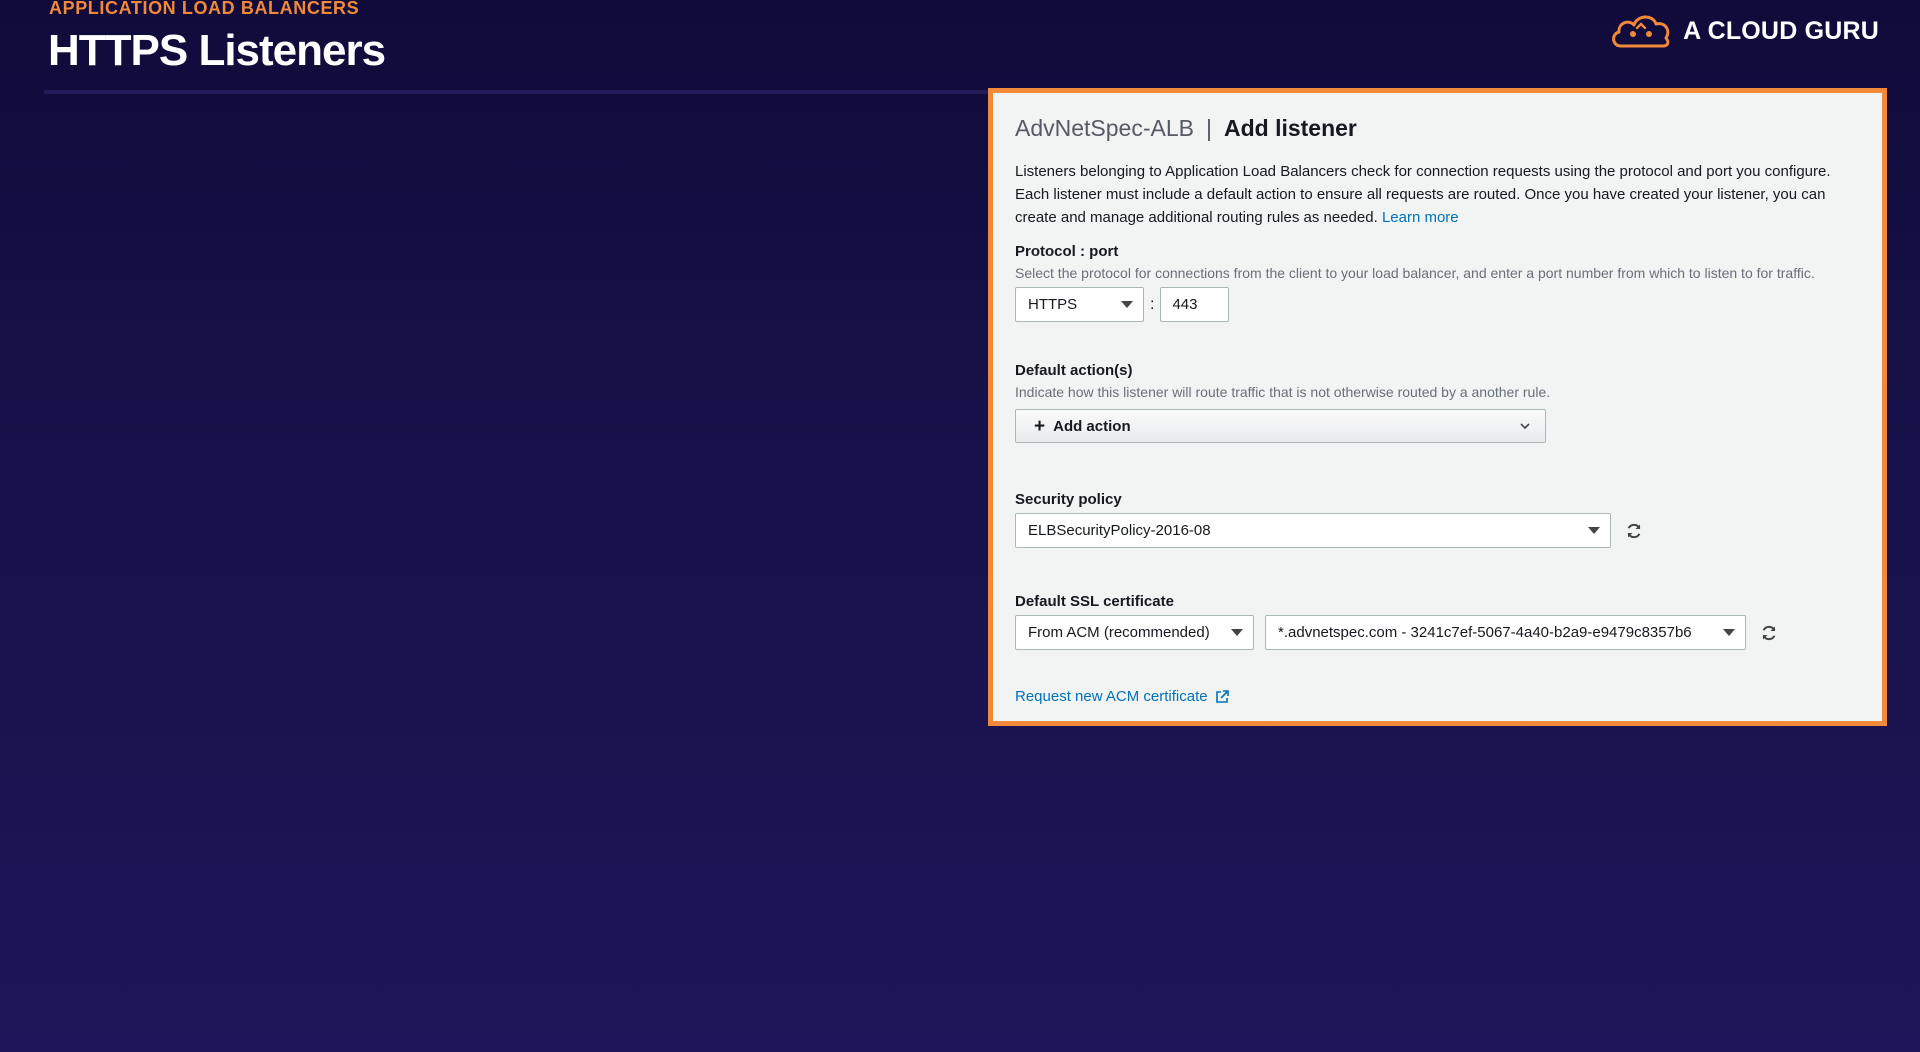  Describe the element at coordinates (1068, 499) in the screenshot. I see `security-policy-label: Security policy` at that location.